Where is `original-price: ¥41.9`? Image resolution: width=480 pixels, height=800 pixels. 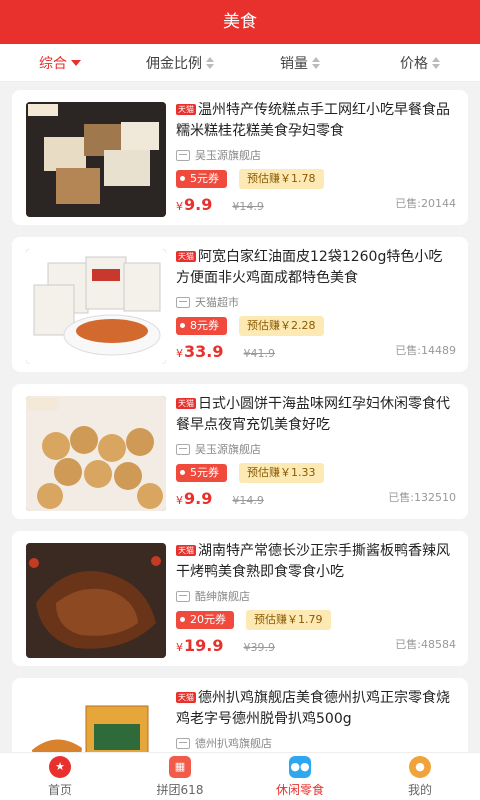
original-price: ¥41.9 is located at coordinates (259, 353).